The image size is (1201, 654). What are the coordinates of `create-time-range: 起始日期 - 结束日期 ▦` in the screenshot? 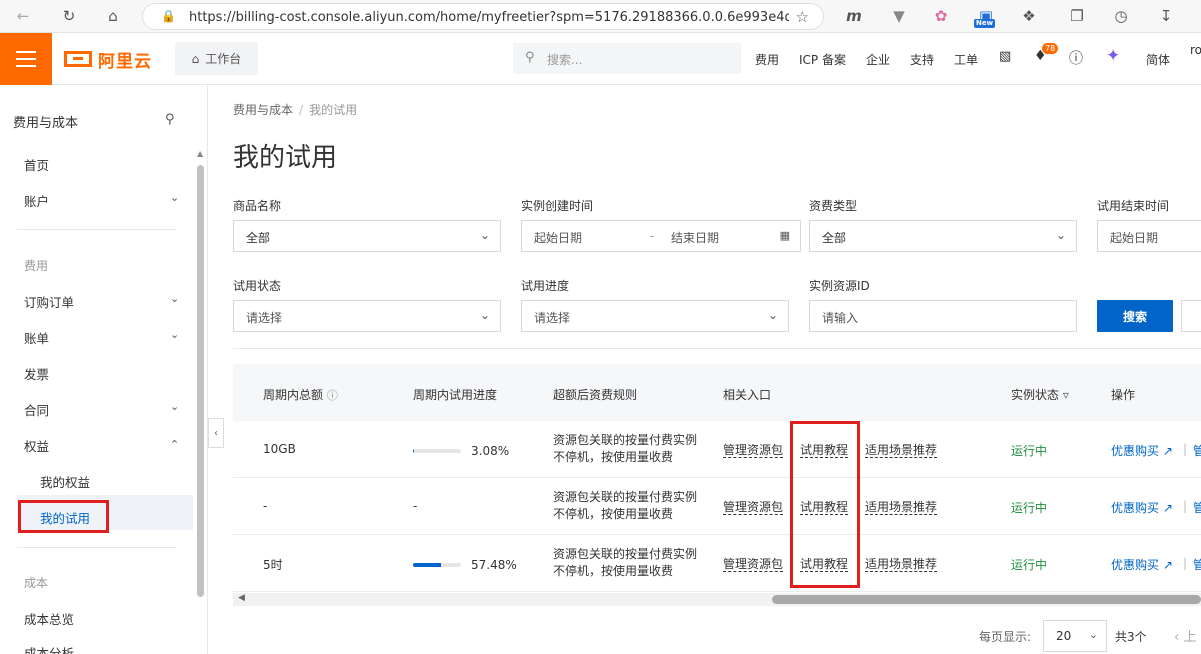 It's located at (661, 236).